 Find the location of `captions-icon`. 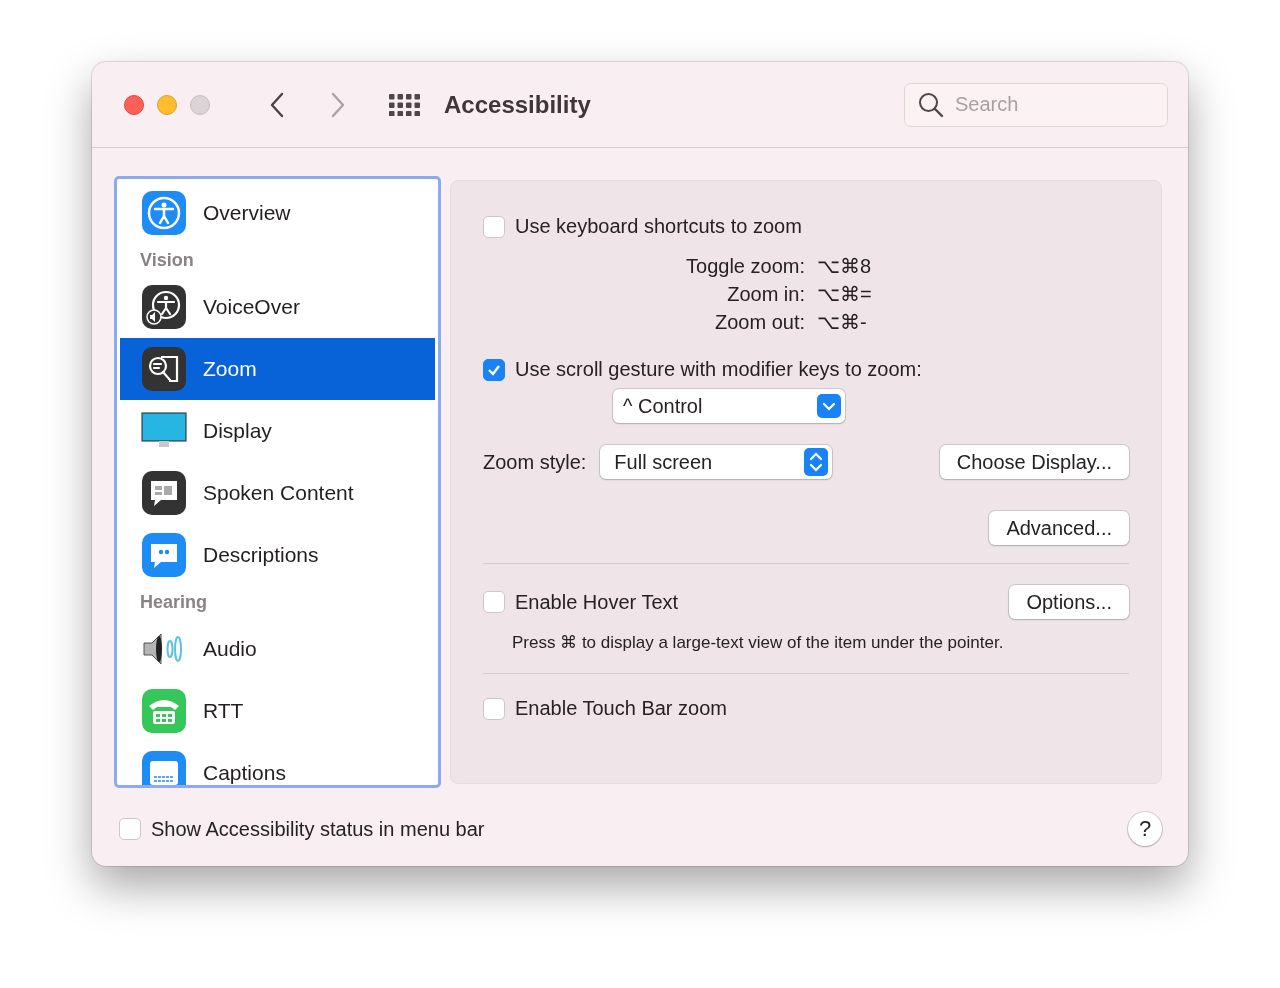

captions-icon is located at coordinates (164, 767).